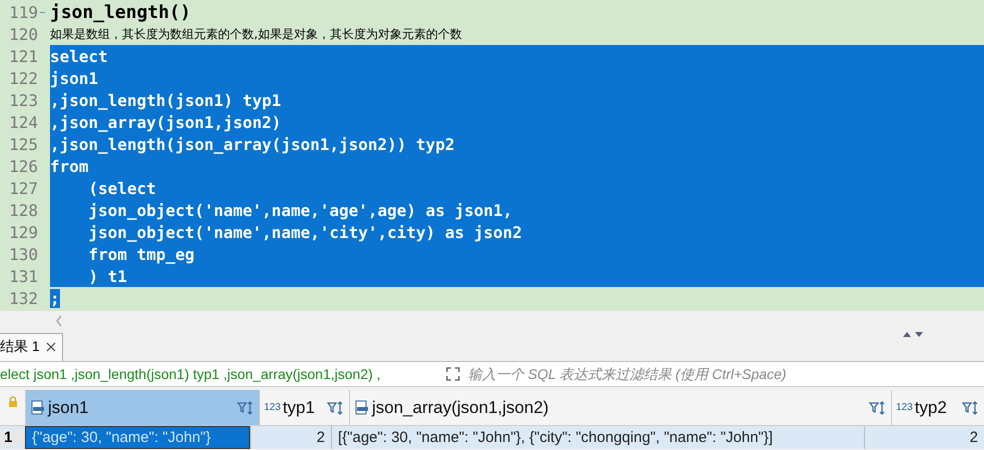  Describe the element at coordinates (23, 78) in the screenshot. I see `line-number: 122` at that location.